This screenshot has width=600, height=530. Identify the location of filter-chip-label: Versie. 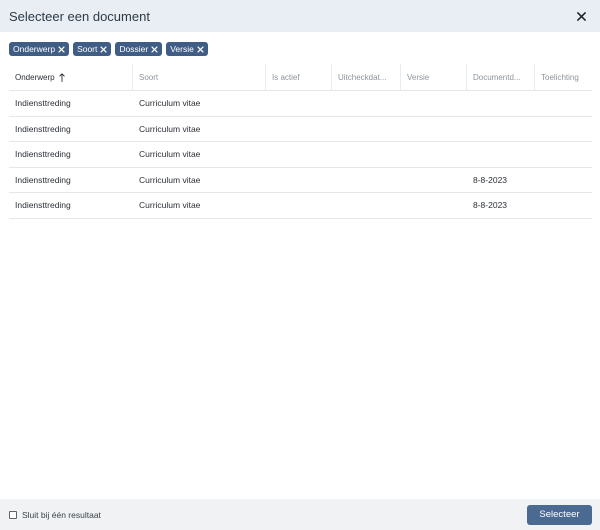
(182, 49).